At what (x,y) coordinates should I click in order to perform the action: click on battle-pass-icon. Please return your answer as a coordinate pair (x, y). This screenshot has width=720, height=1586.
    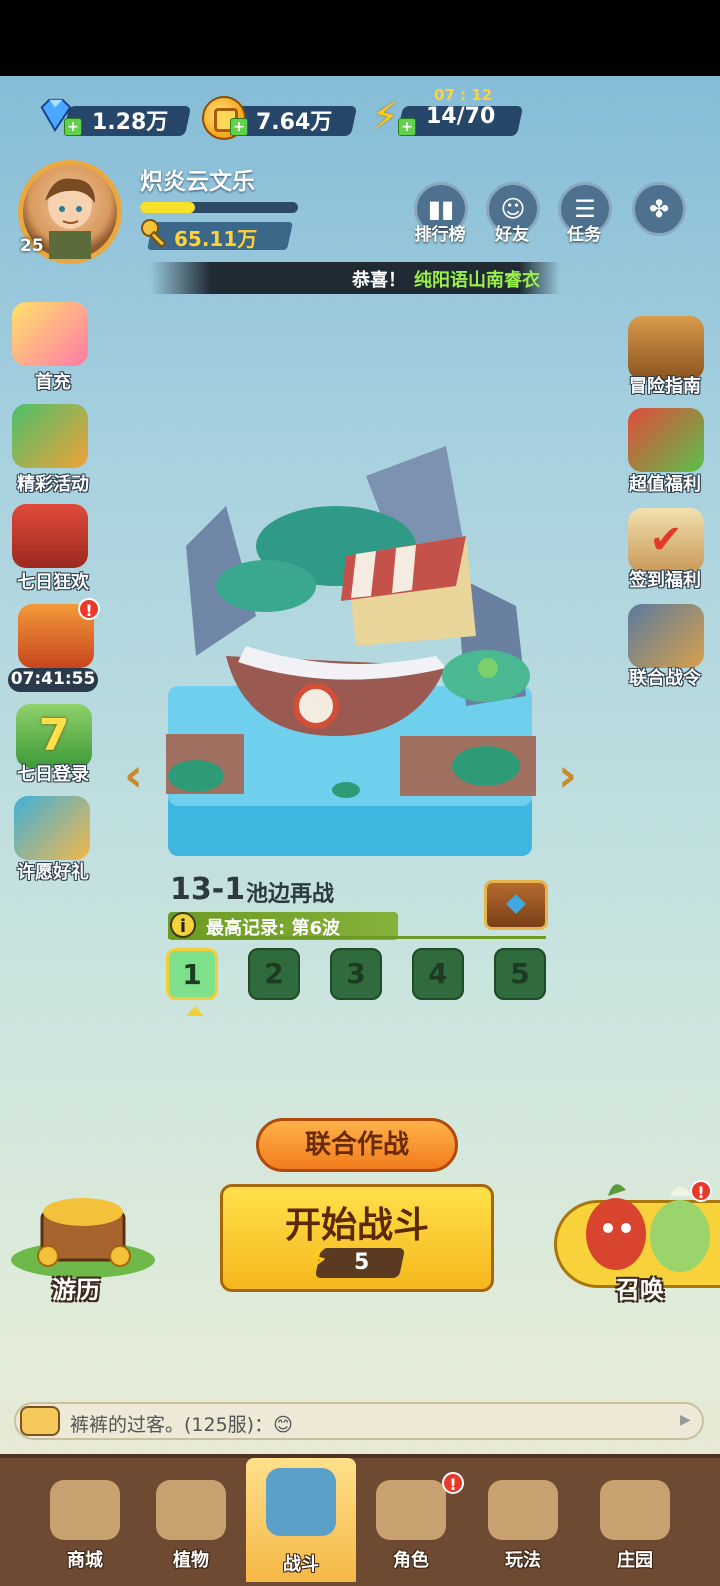
    Looking at the image, I should click on (666, 636).